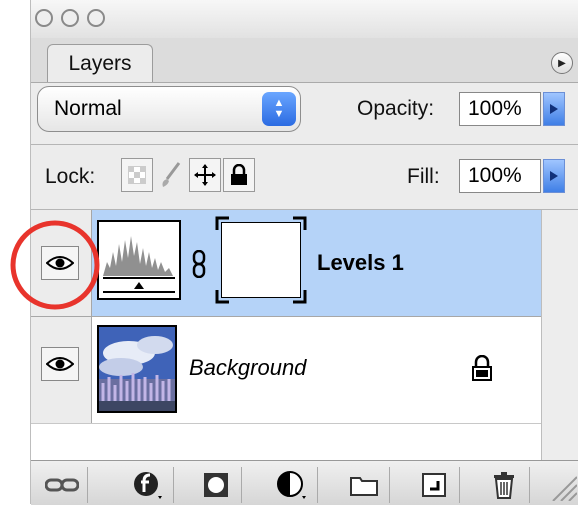 This screenshot has height=505, width=578. I want to click on histogram-icon, so click(139, 264).